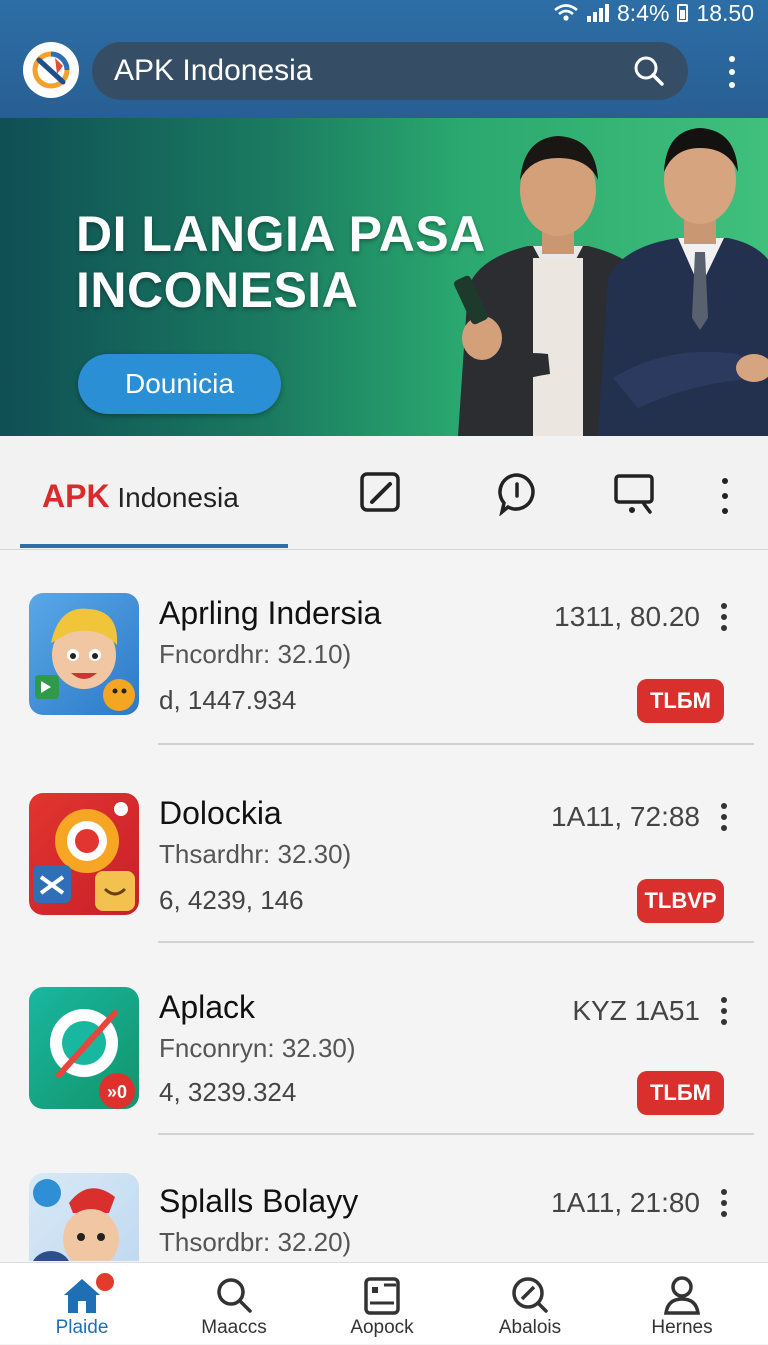 The width and height of the screenshot is (768, 1345). What do you see at coordinates (682, 1295) in the screenshot?
I see `profile-icon` at bounding box center [682, 1295].